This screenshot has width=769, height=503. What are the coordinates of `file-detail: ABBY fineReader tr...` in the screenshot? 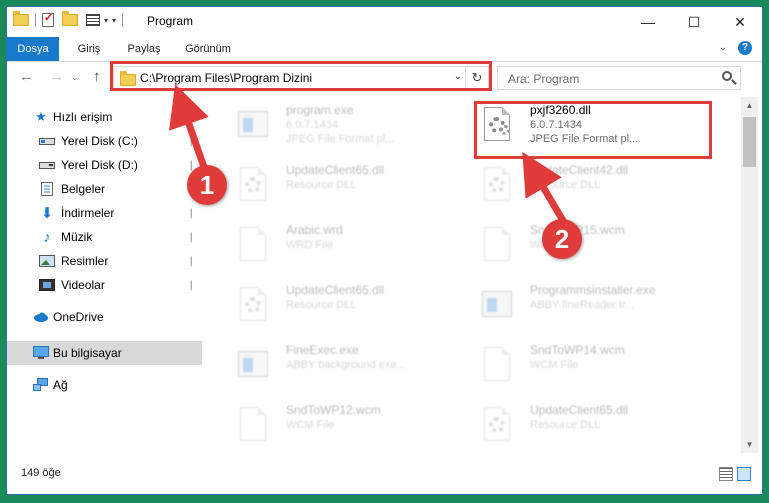 It's located at (582, 305).